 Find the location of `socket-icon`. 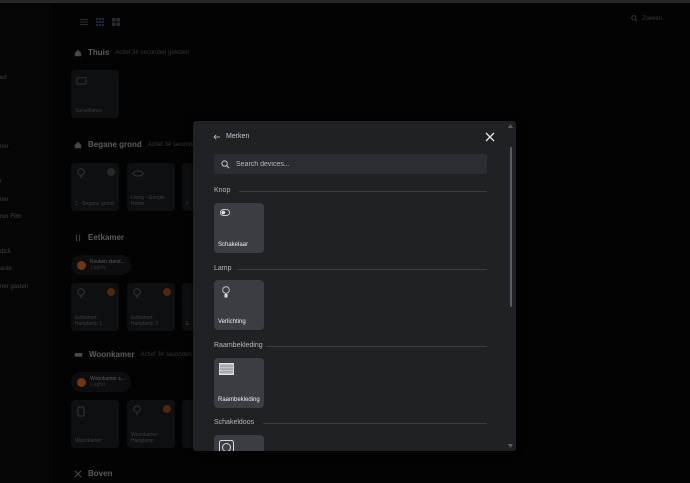

socket-icon is located at coordinates (226, 445).